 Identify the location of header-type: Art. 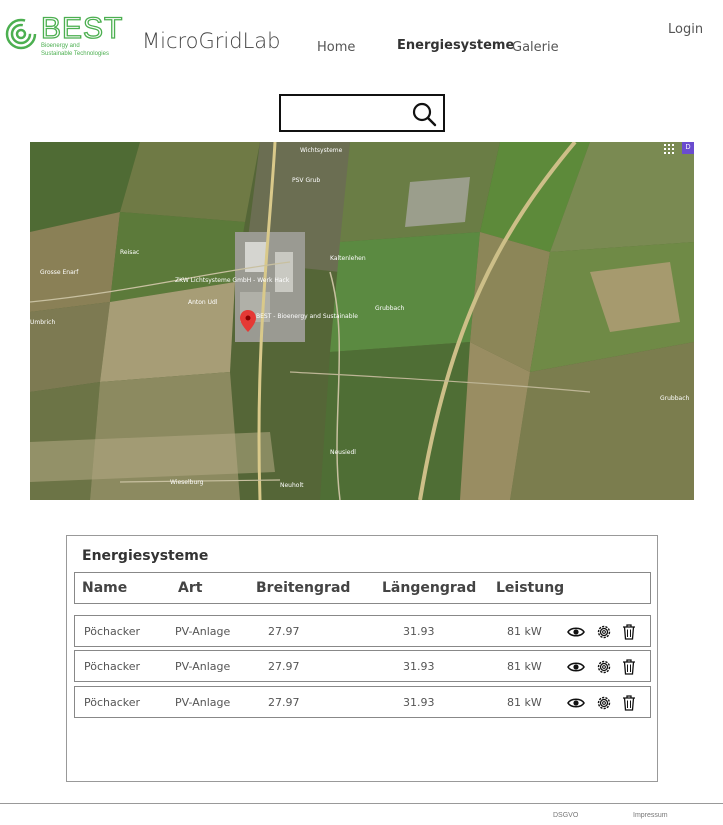
(190, 588).